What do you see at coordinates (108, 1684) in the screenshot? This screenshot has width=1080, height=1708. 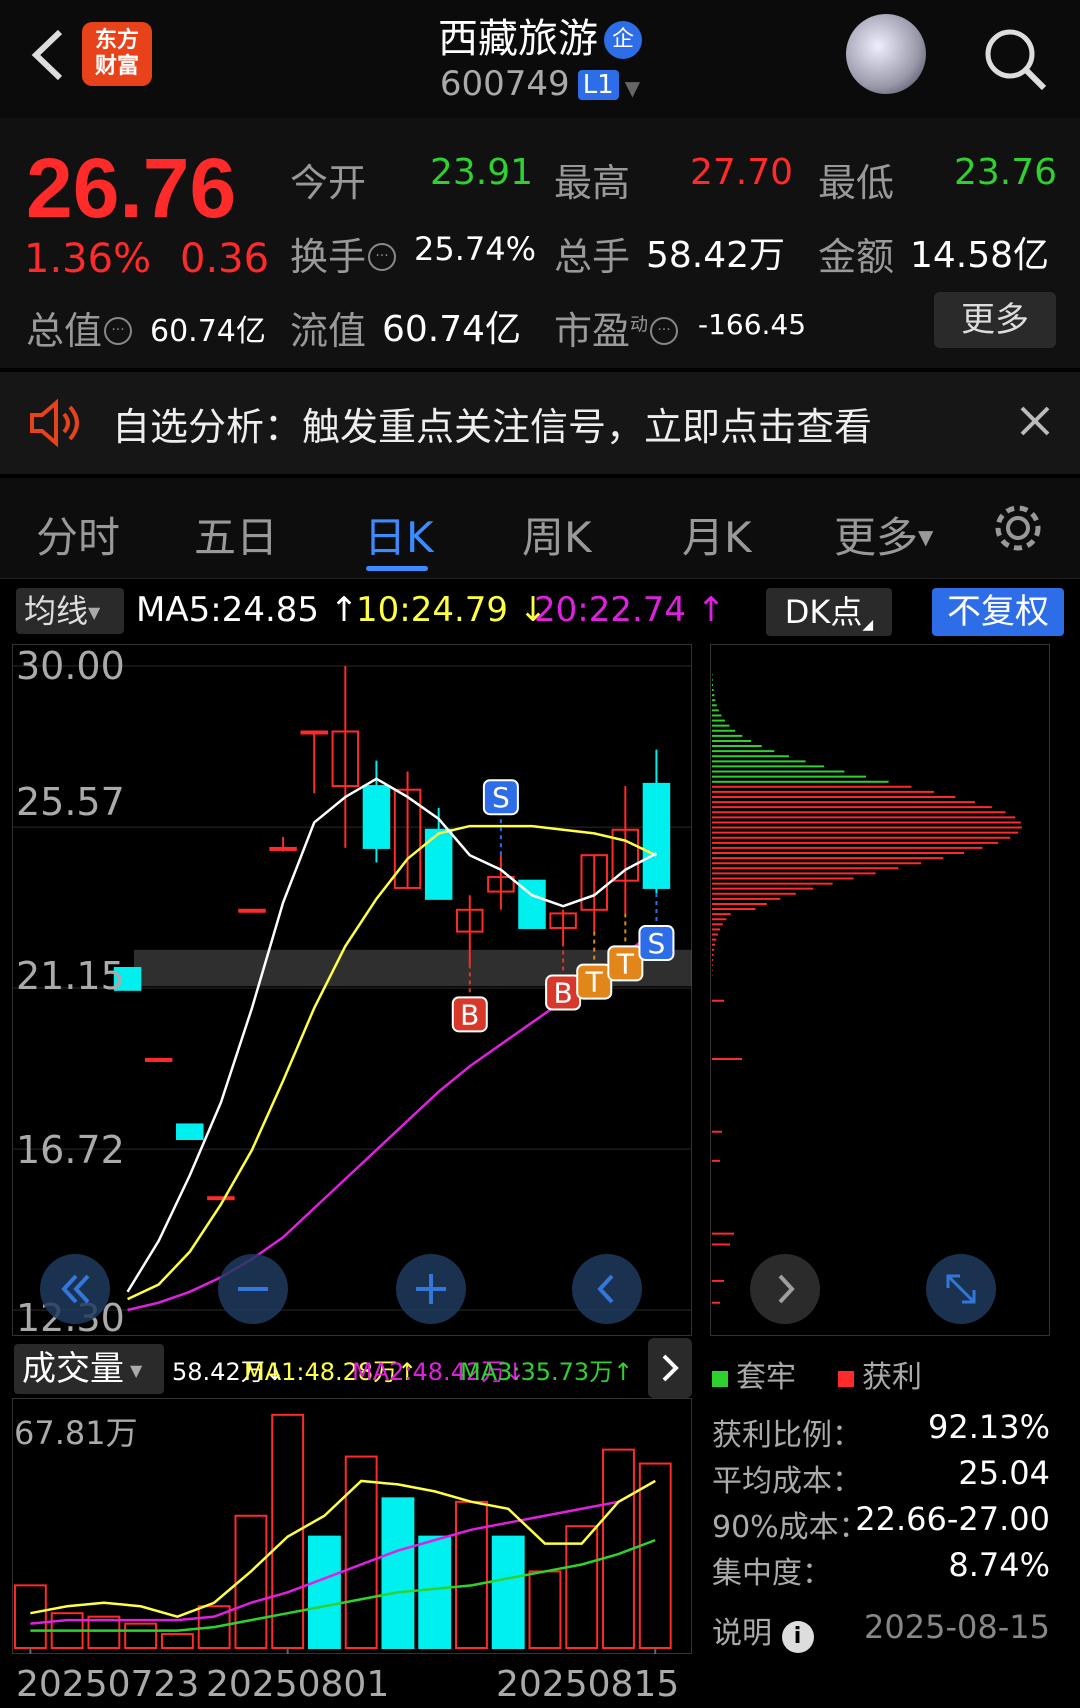 I see `date-label: 20250723` at bounding box center [108, 1684].